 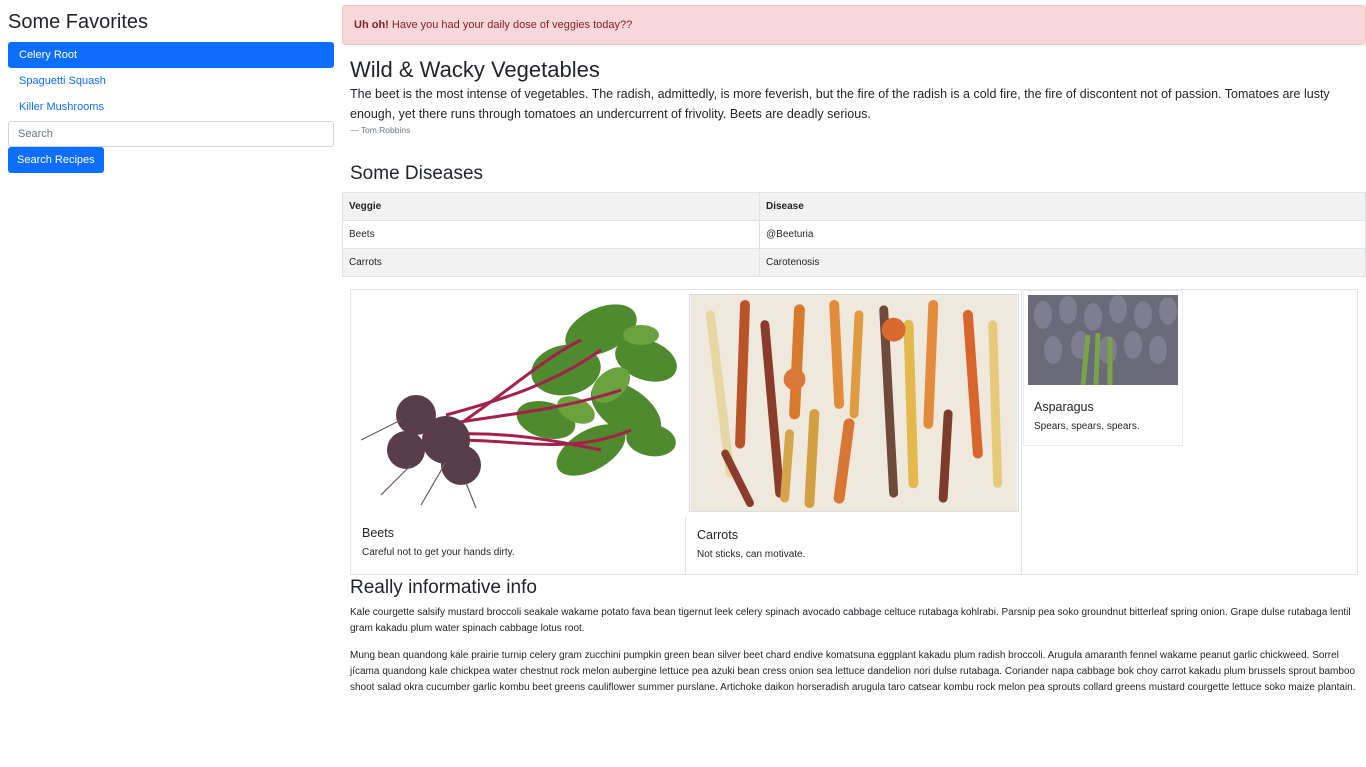 I want to click on beets-image, so click(x=518, y=403).